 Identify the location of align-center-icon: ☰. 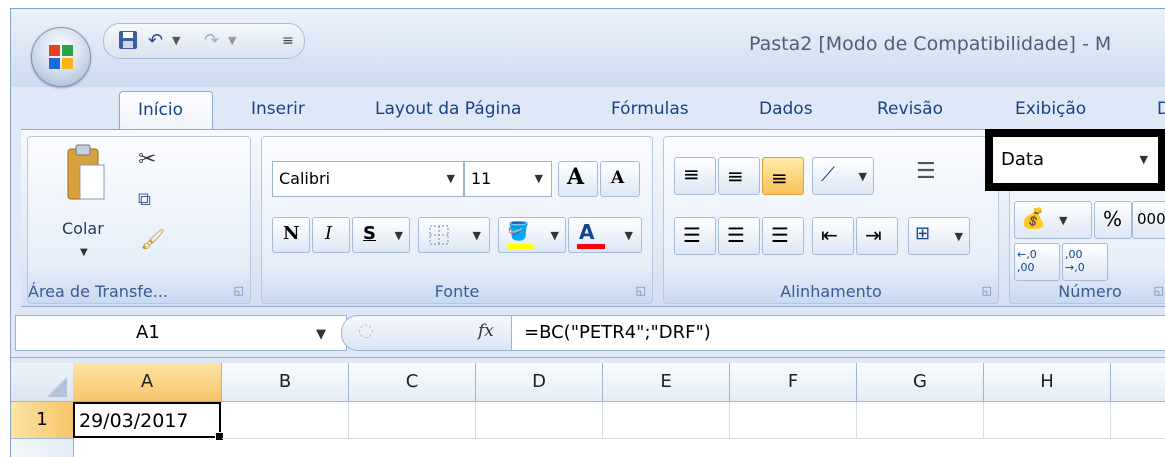
(736, 235).